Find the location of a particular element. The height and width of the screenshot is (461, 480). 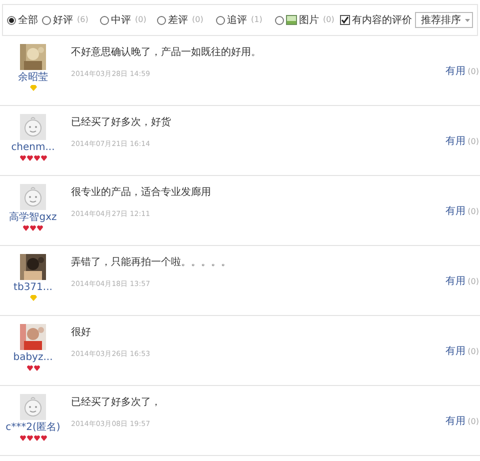

username: c***2(匿名) is located at coordinates (33, 428).